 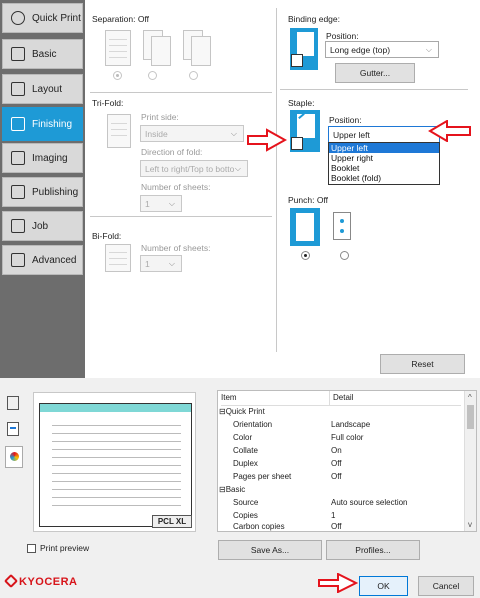 I want to click on separation-value: Off, so click(x=143, y=19).